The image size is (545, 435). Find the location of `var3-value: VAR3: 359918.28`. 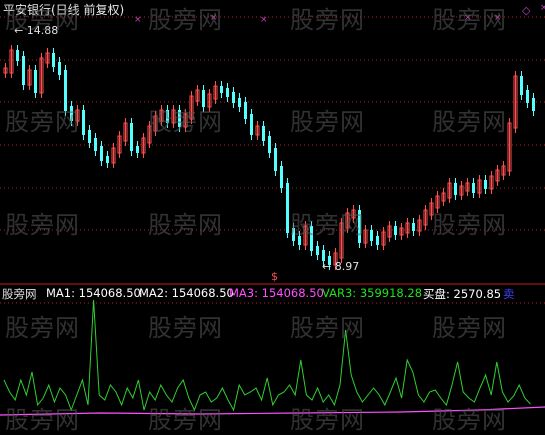

var3-value: VAR3: 359918.28 is located at coordinates (372, 293).